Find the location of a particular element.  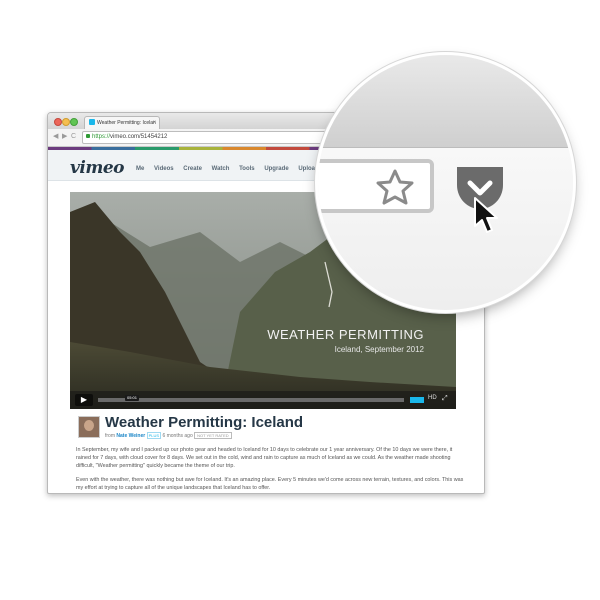

nav-tools: Tools is located at coordinates (247, 169).